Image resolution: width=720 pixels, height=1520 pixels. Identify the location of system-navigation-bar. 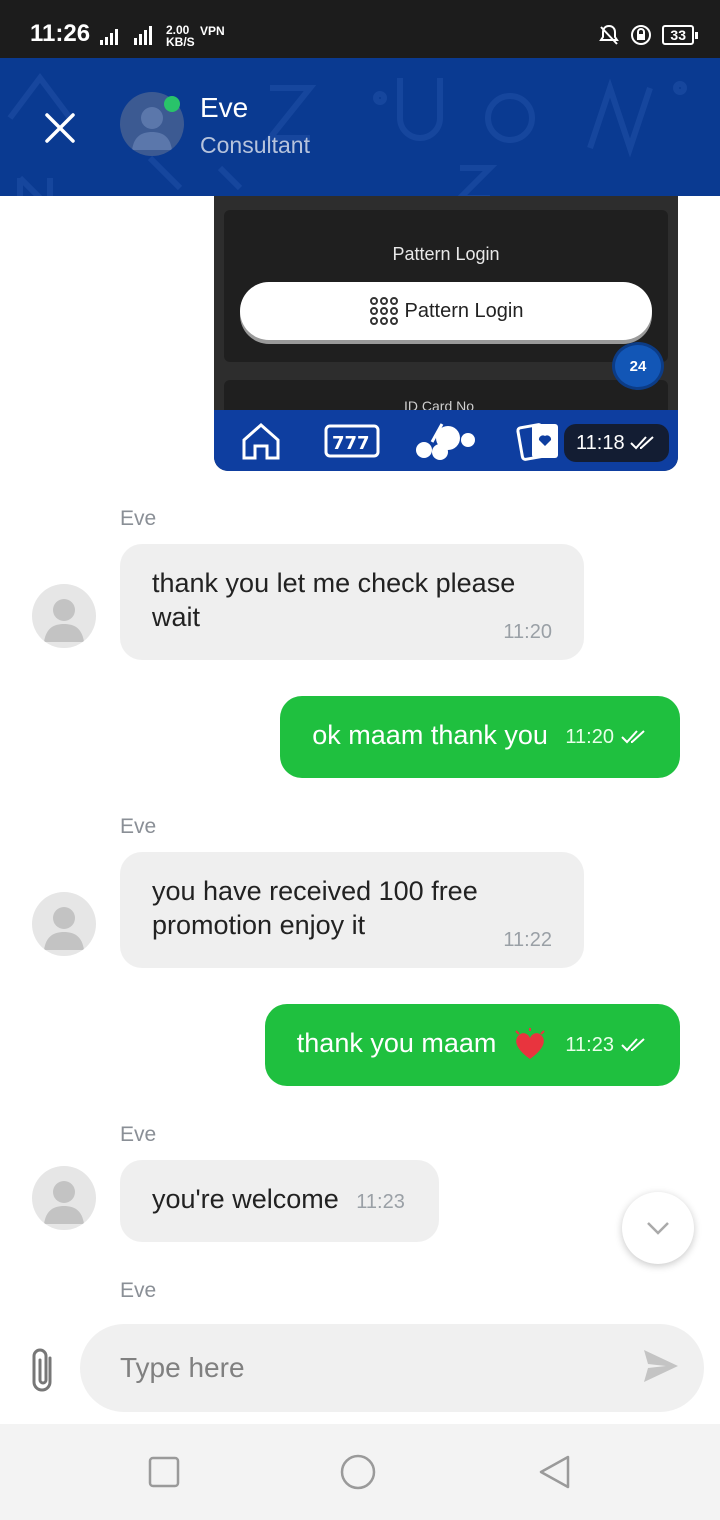
(360, 1472).